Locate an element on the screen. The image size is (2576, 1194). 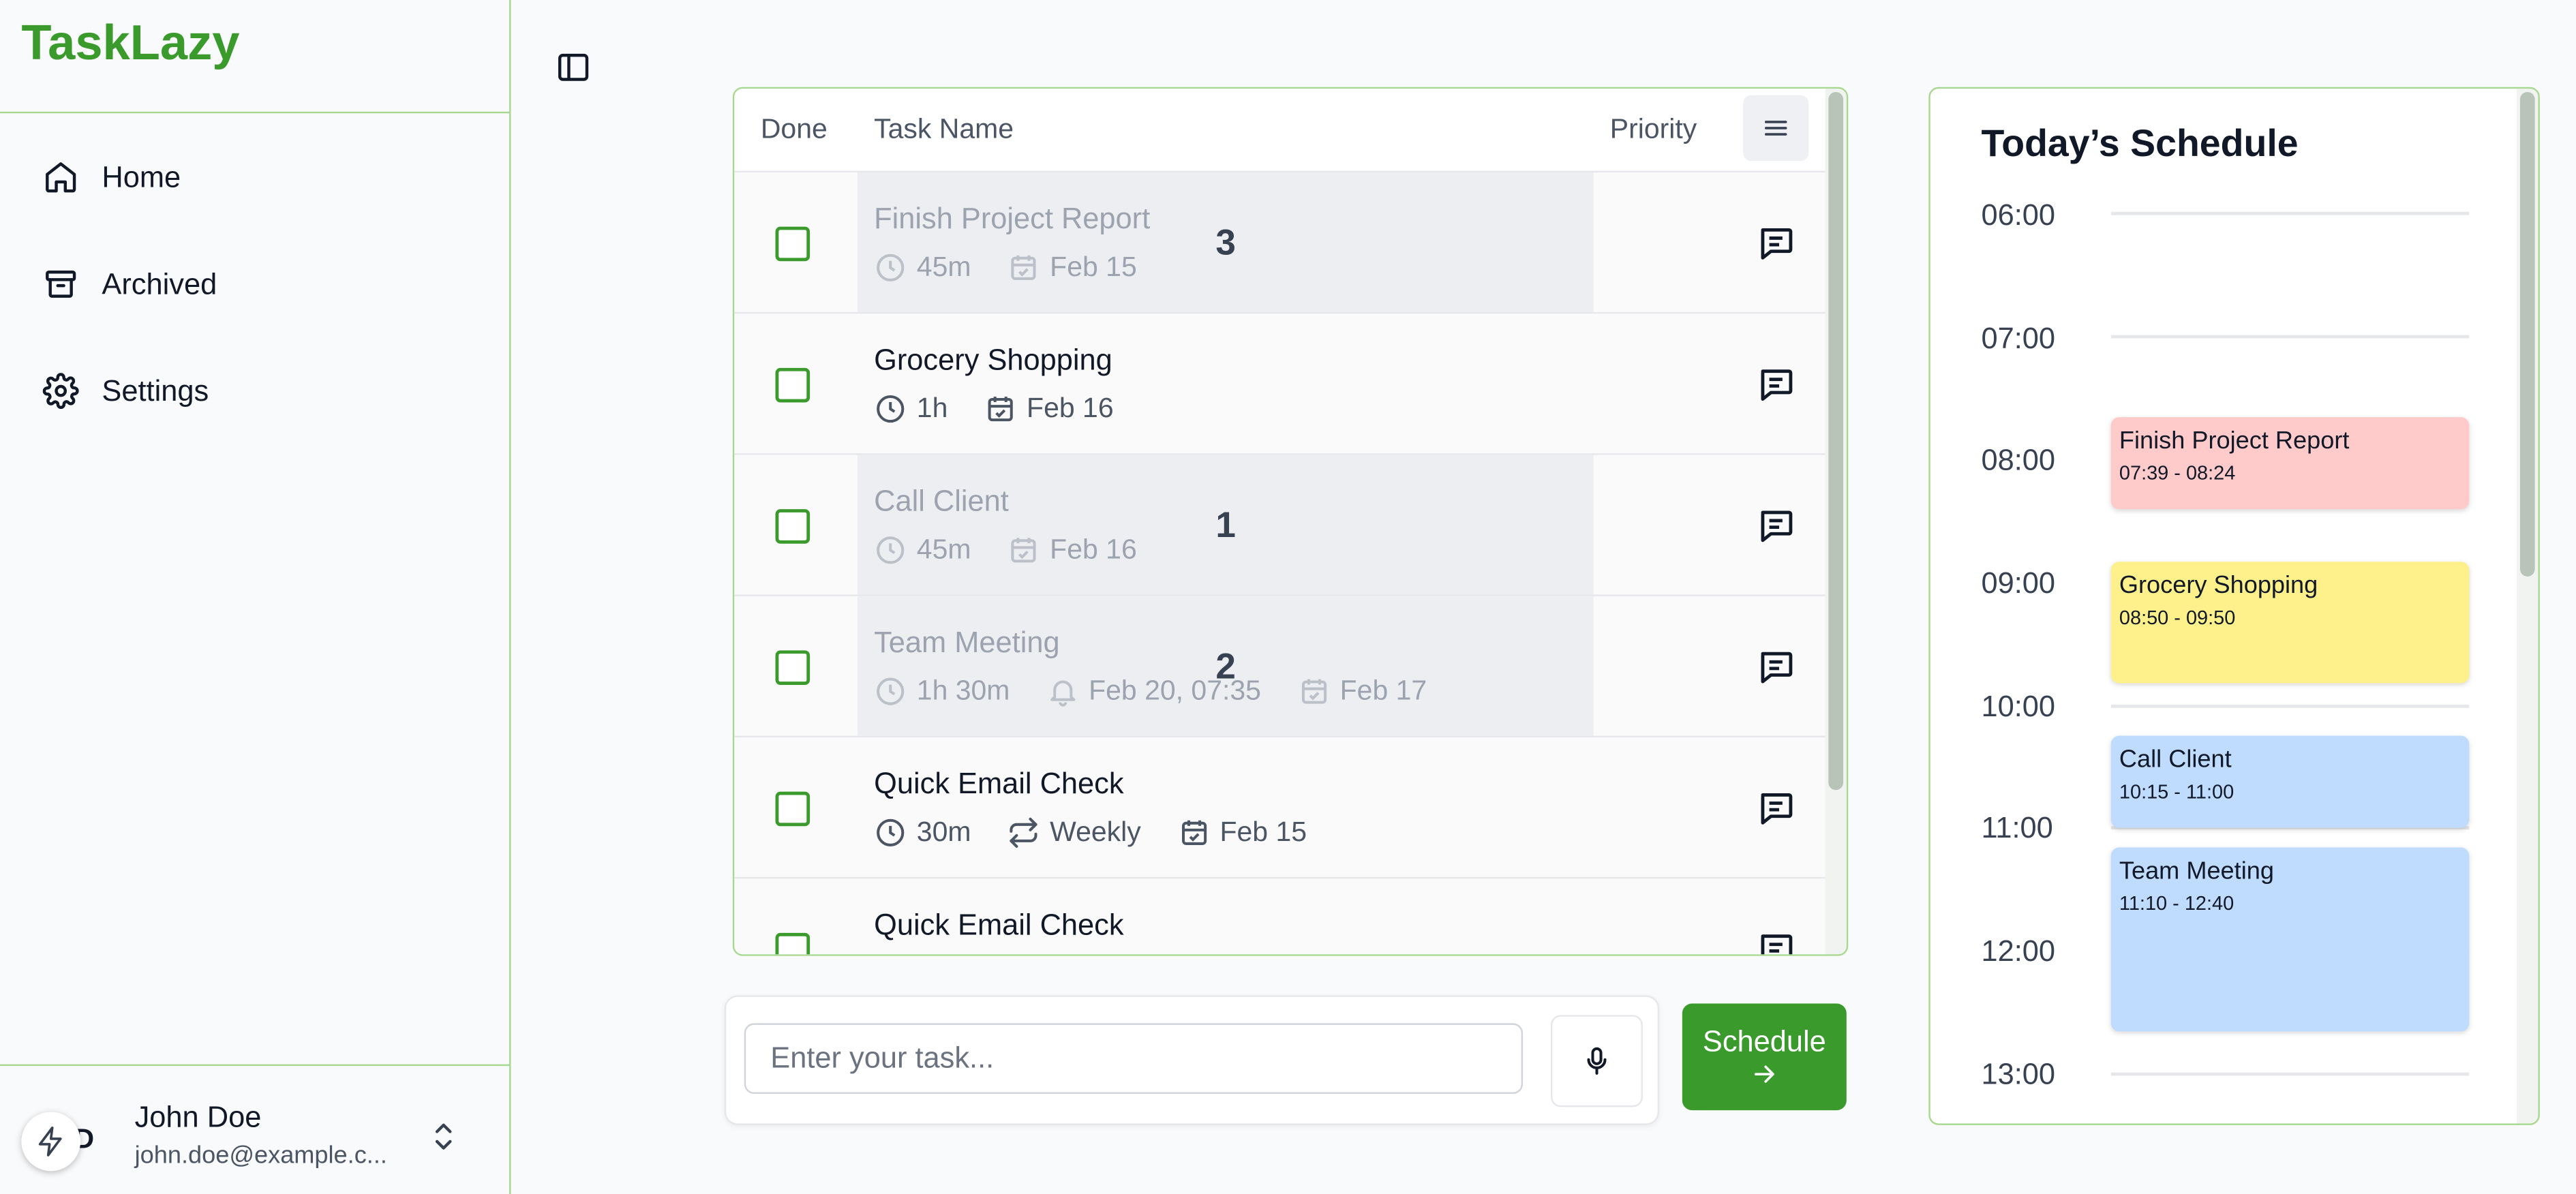
task-table-scrollbar is located at coordinates (1836, 522).